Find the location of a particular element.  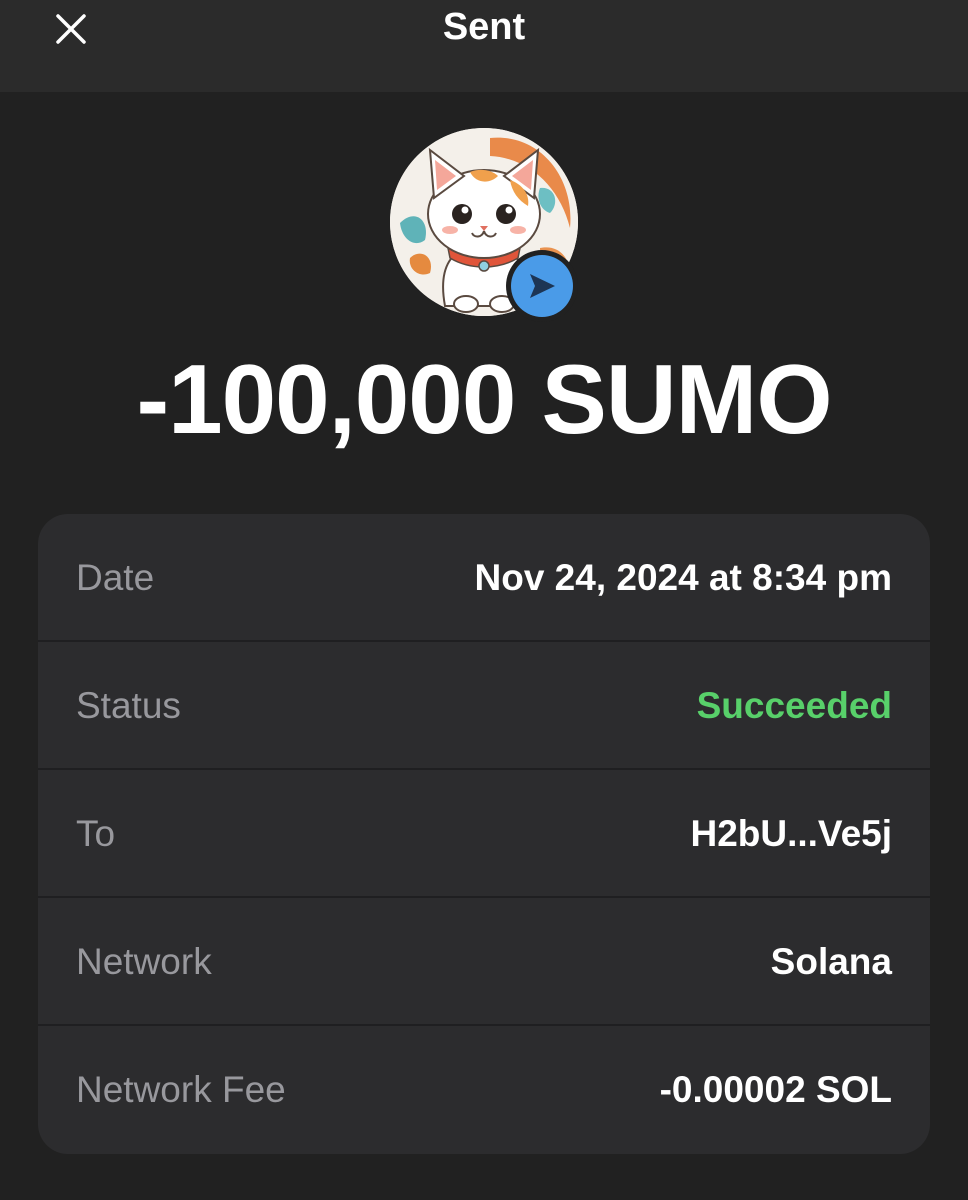

send-badge is located at coordinates (542, 286).